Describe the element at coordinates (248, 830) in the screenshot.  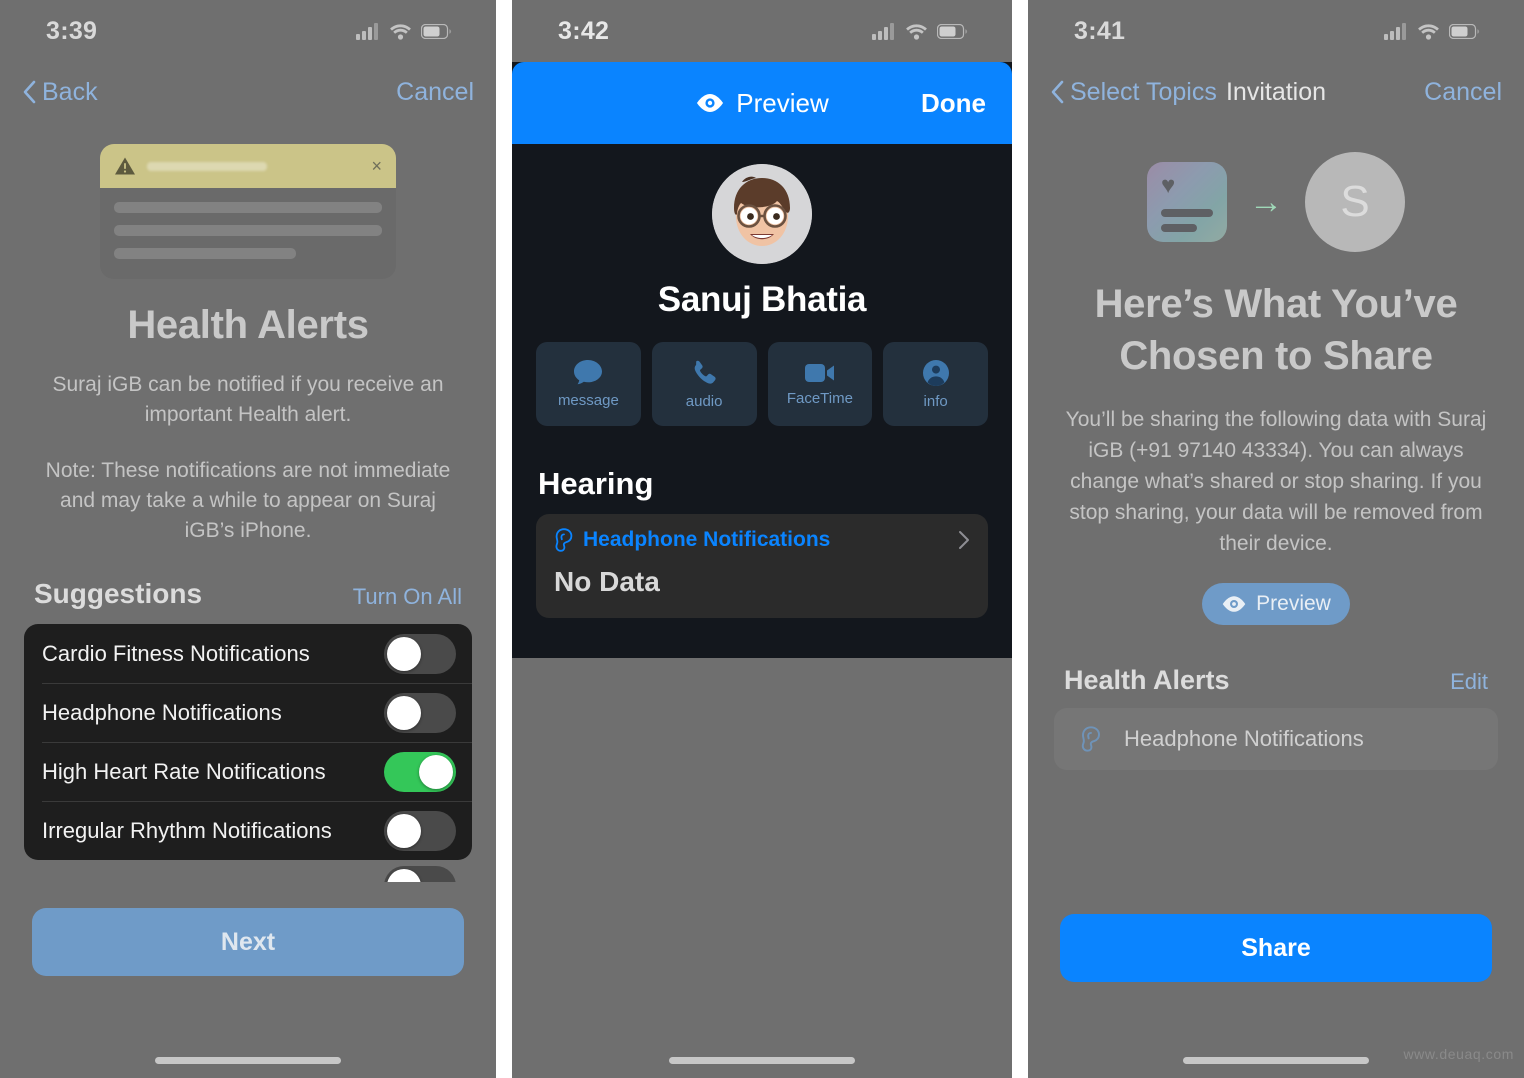
I see `list-item: Irregular Rhythm Notifications` at that location.